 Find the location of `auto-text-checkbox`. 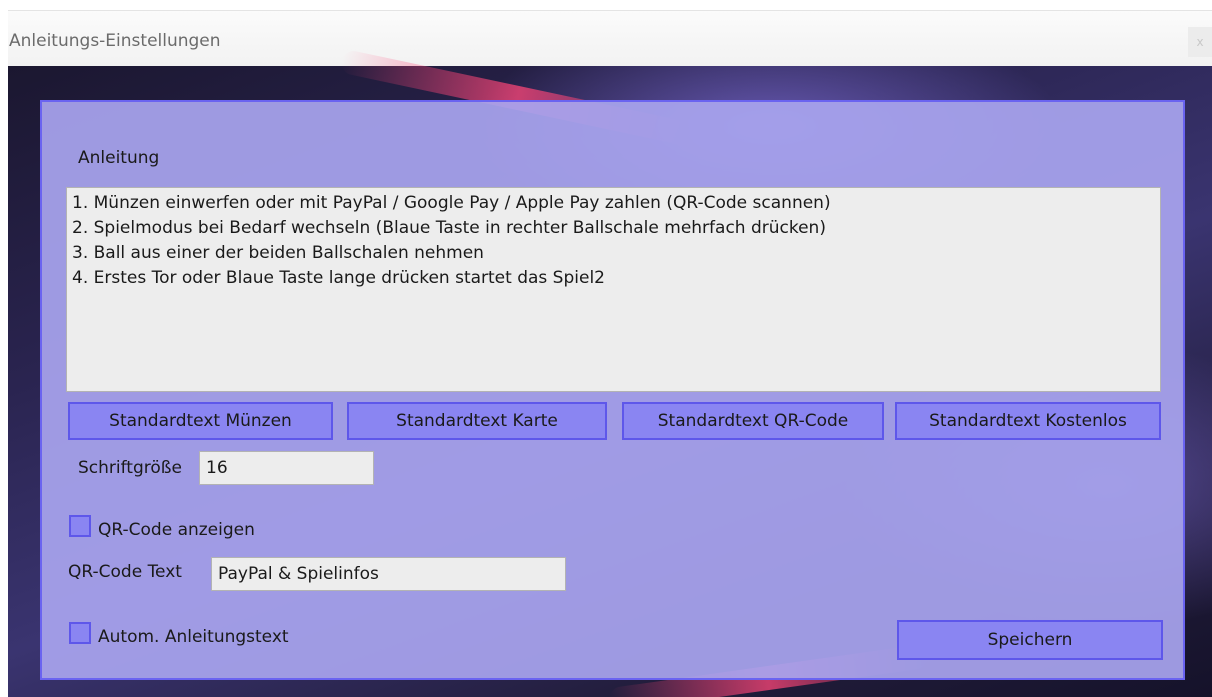

auto-text-checkbox is located at coordinates (80, 633).